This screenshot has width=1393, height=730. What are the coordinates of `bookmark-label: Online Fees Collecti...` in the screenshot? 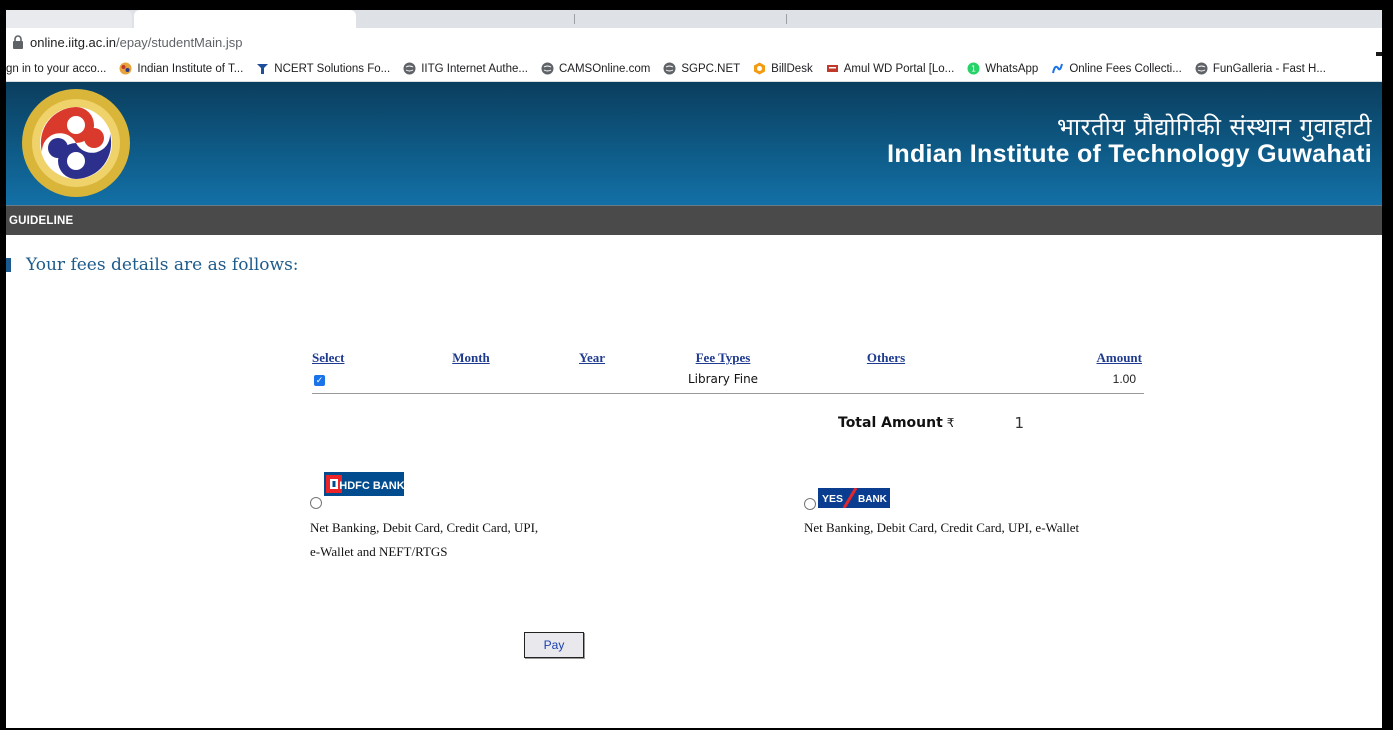 It's located at (1125, 68).